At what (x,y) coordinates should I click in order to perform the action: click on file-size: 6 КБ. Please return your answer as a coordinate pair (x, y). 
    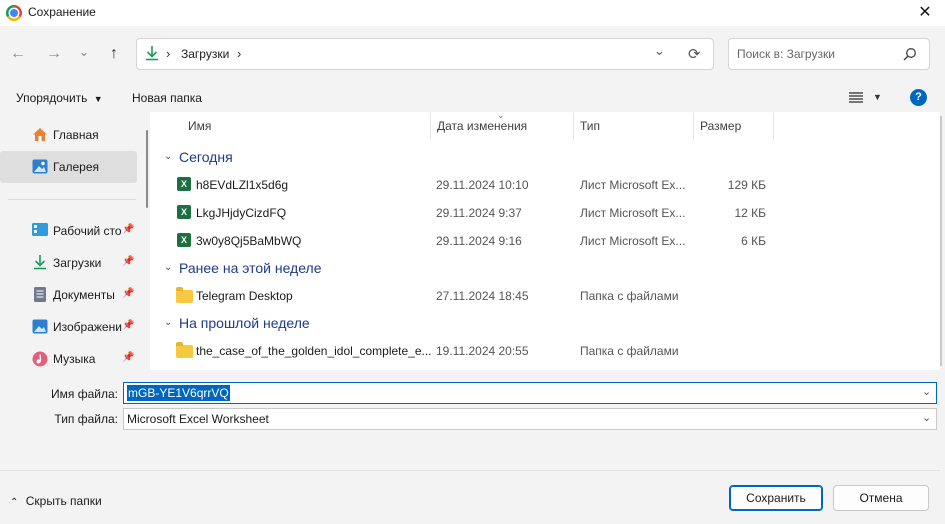
    Looking at the image, I should click on (753, 241).